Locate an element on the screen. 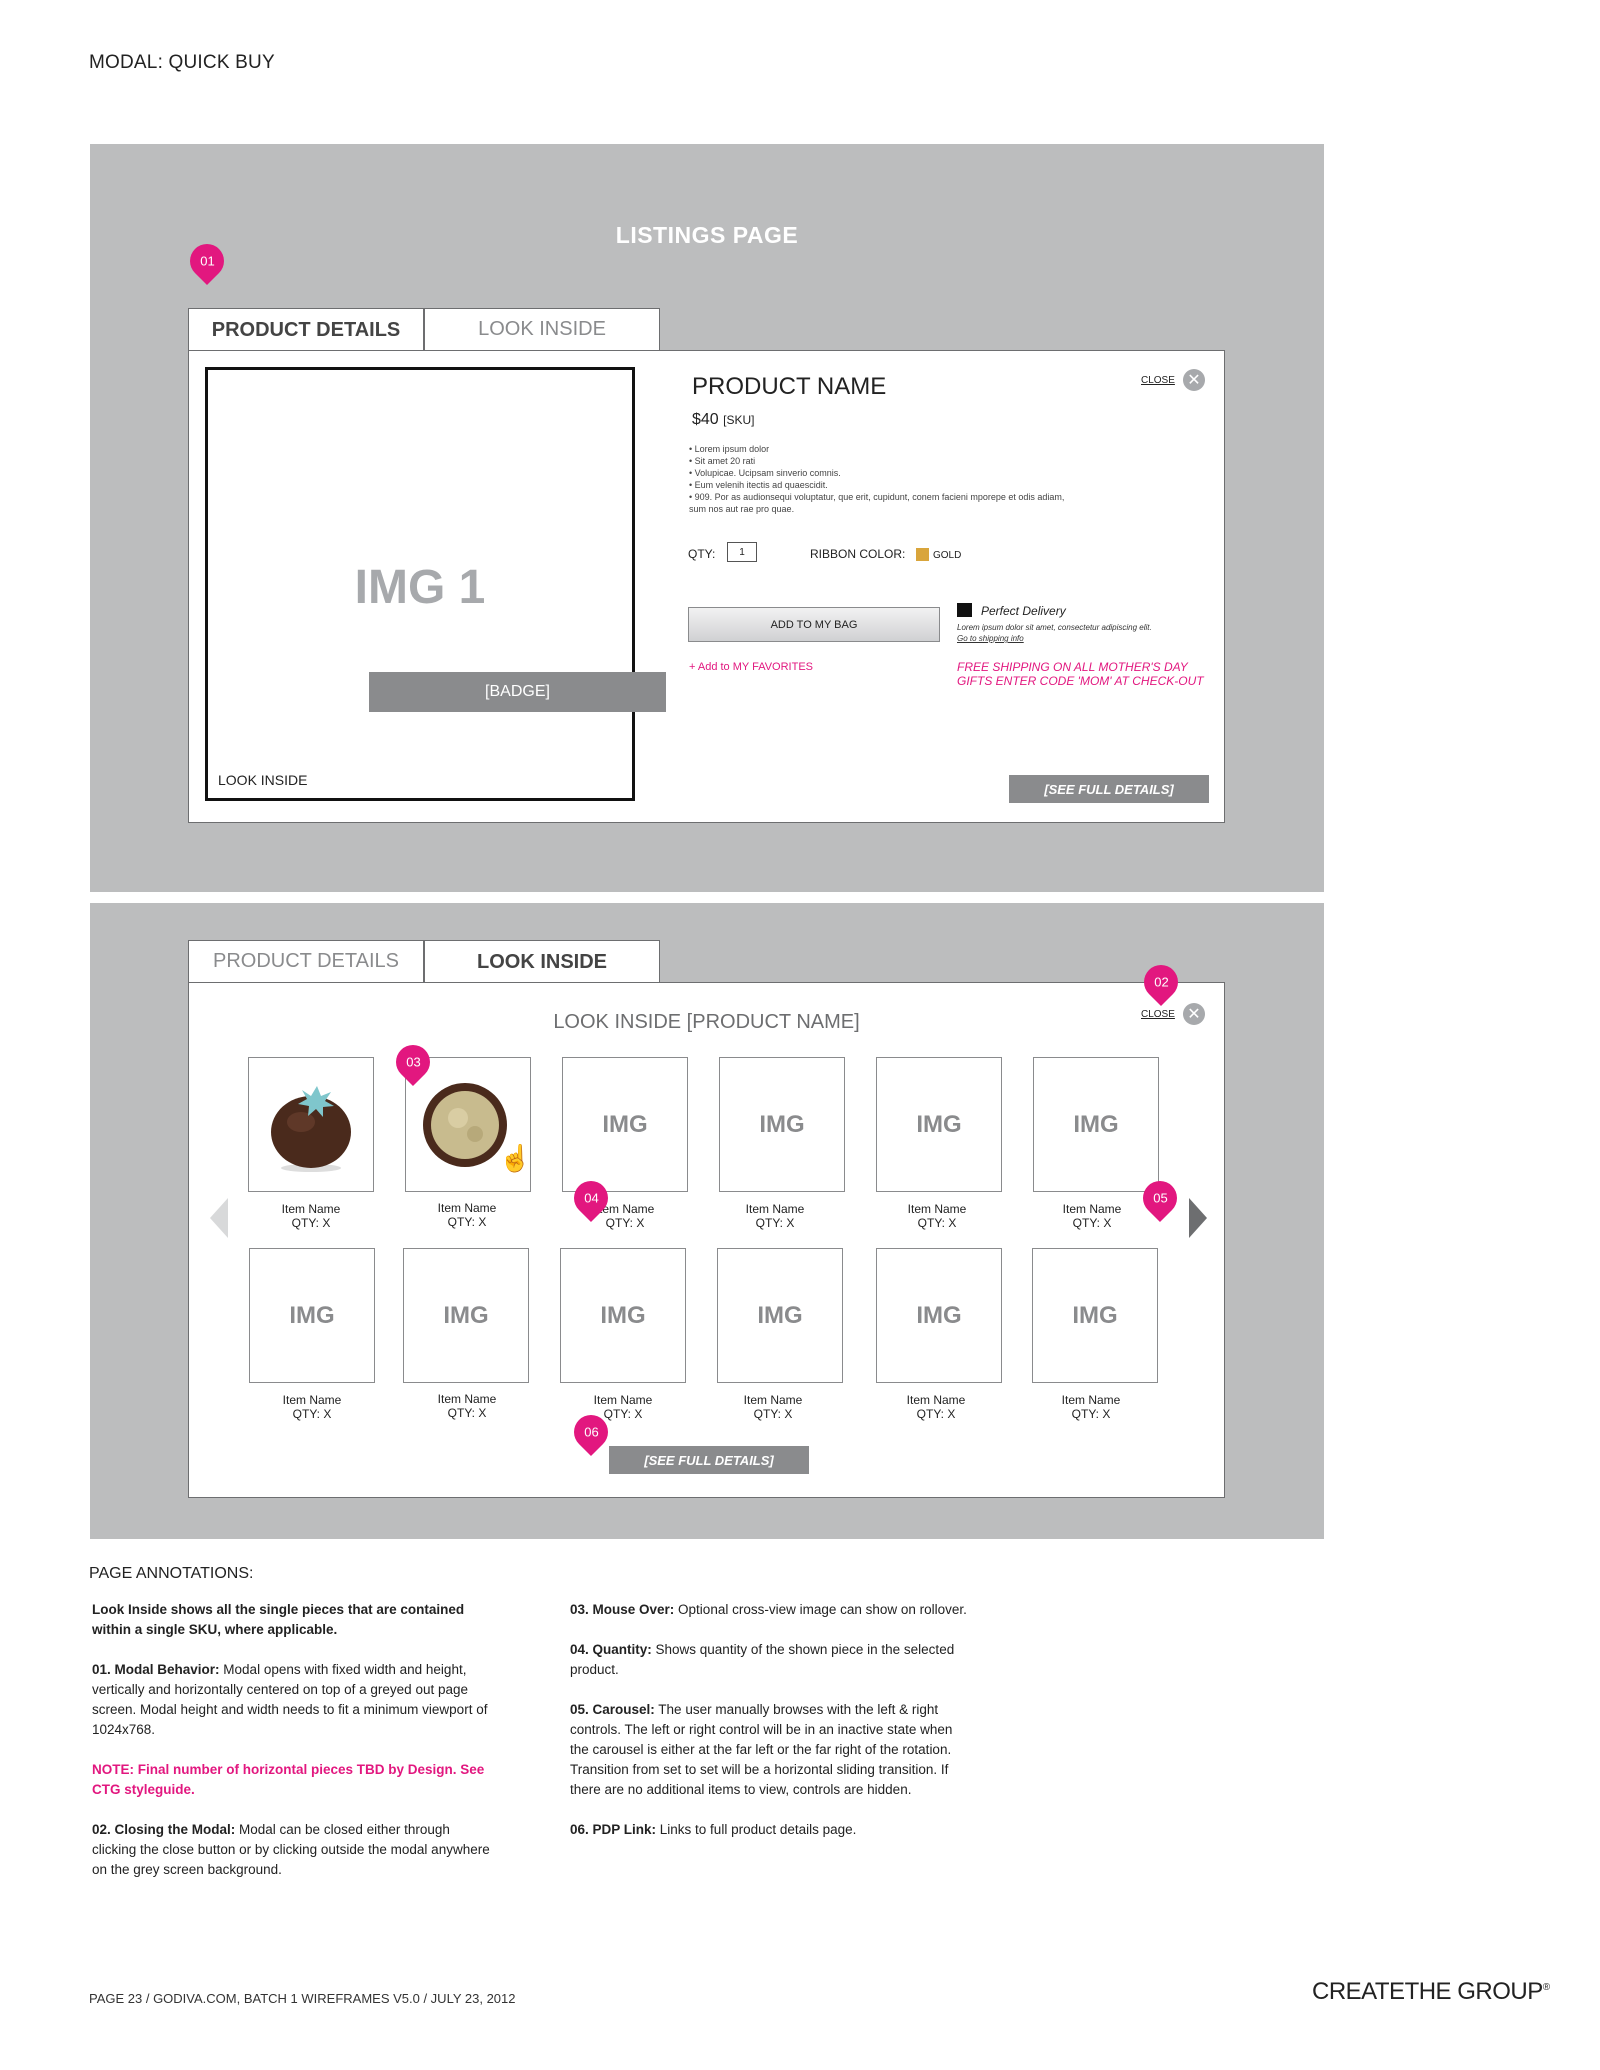 The width and height of the screenshot is (1600, 2070). annotation-02-heading: 02. Closing the Modal: is located at coordinates (164, 1829).